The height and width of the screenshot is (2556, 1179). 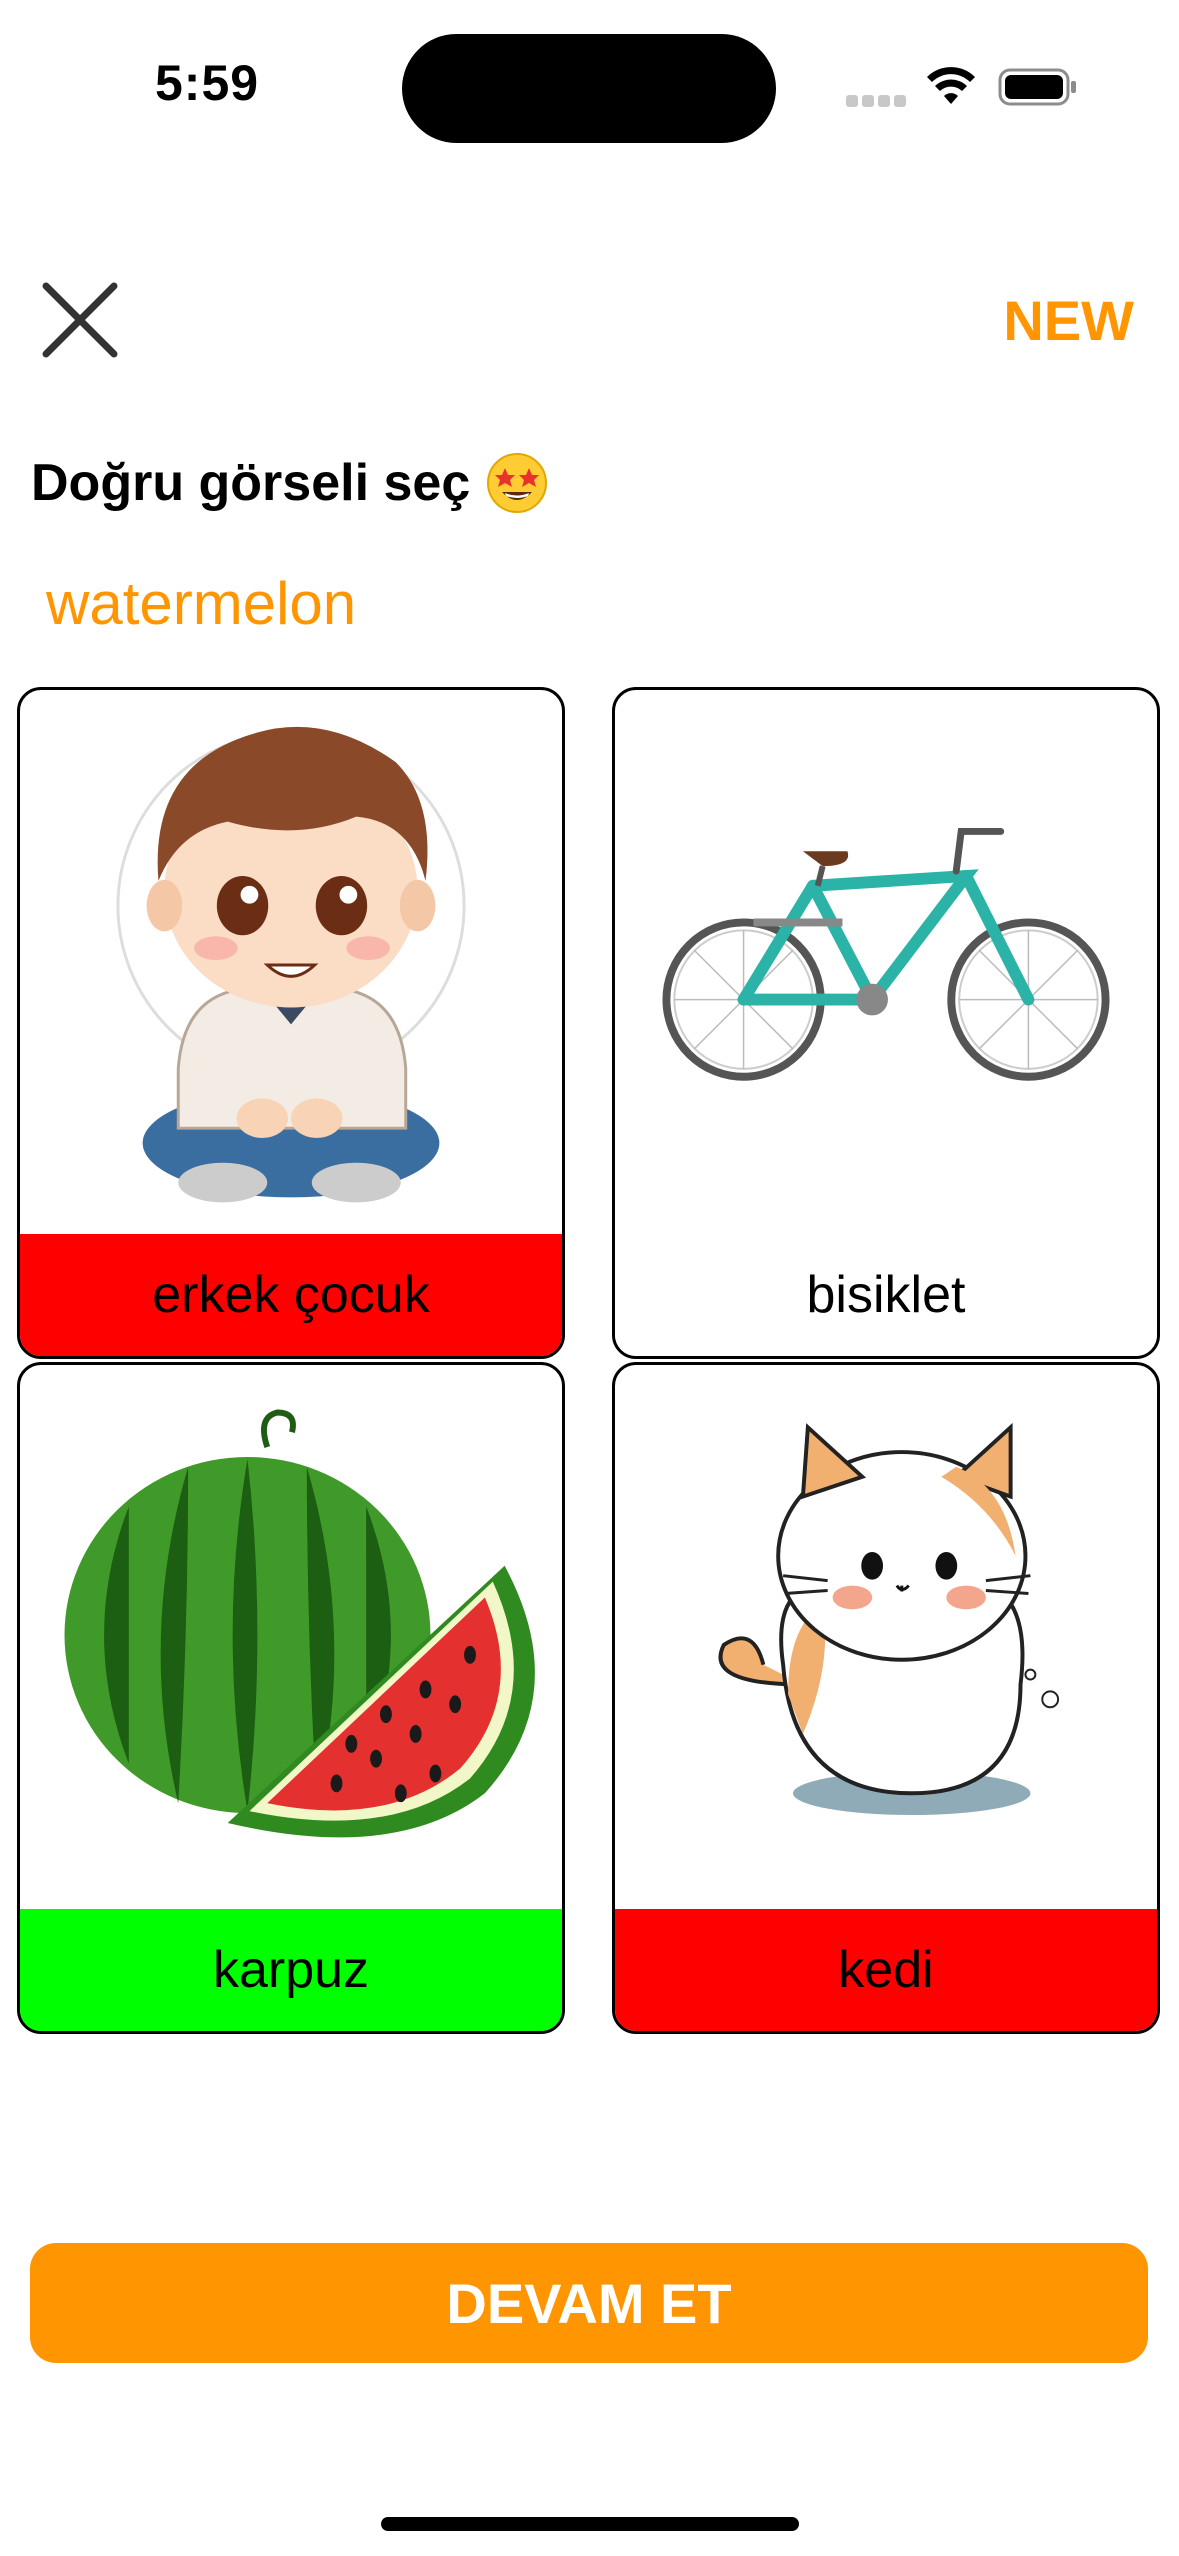 I want to click on option-card-bicycle: bisiklet, so click(x=886, y=1023).